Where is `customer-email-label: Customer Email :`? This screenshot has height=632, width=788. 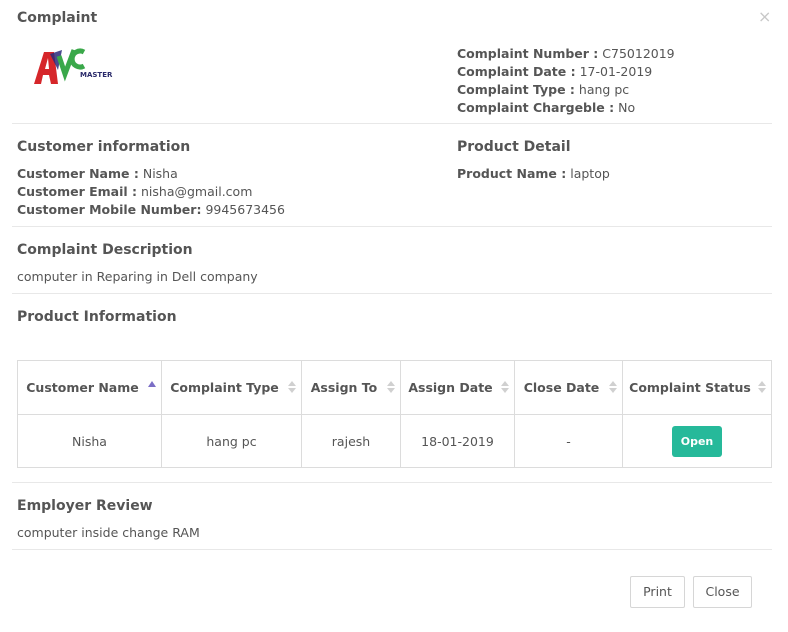 customer-email-label: Customer Email : is located at coordinates (77, 191).